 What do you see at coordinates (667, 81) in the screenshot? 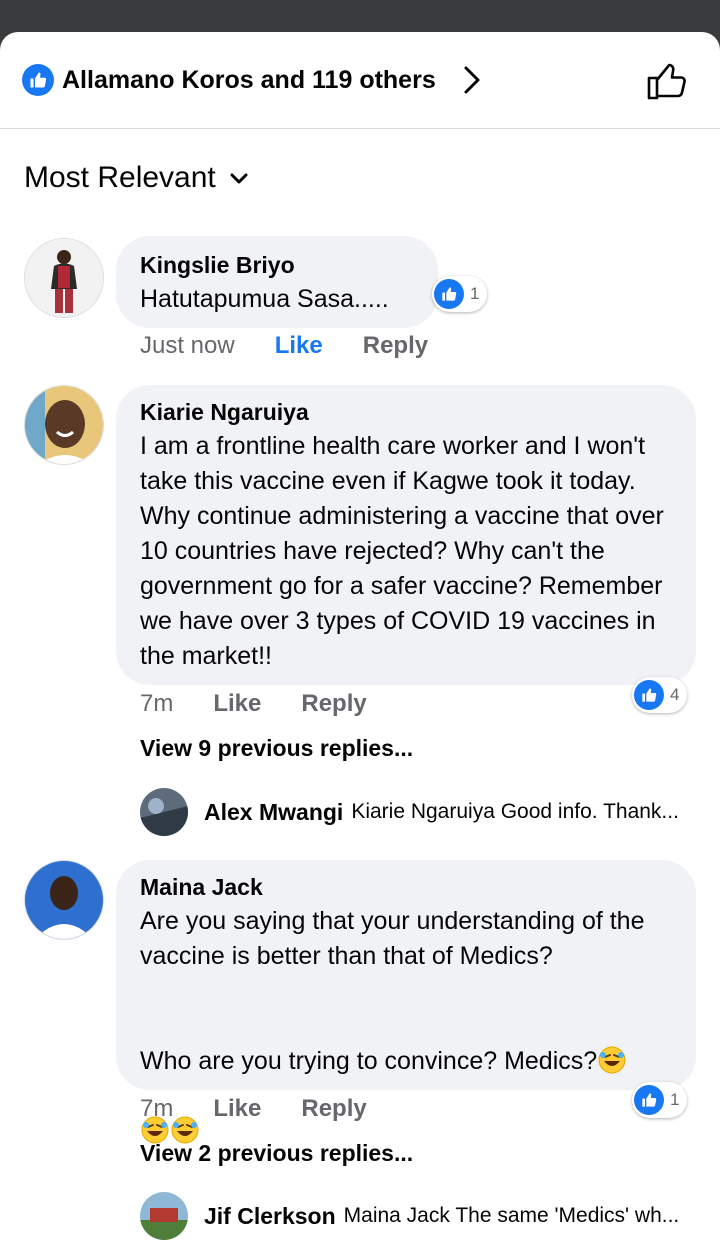
I see `thumbs-up-icon` at bounding box center [667, 81].